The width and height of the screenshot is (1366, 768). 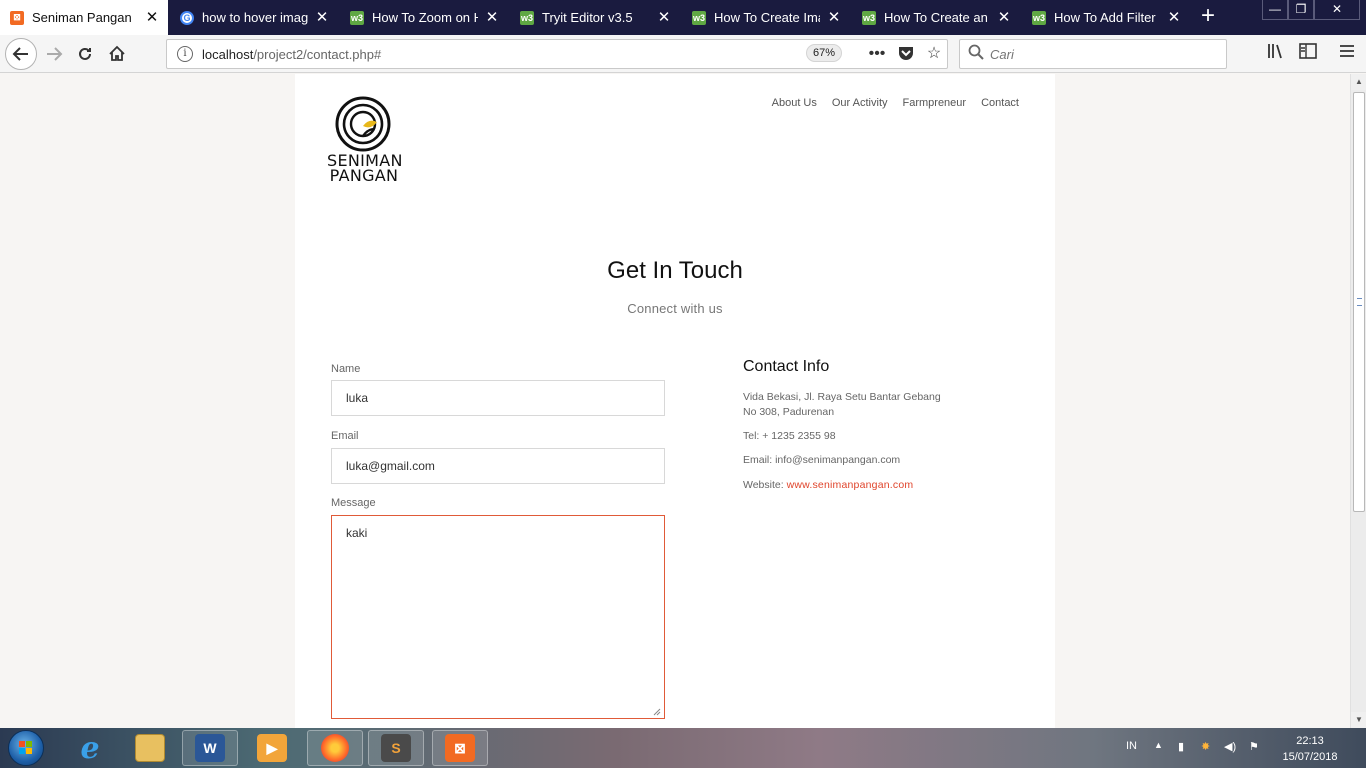 What do you see at coordinates (1158, 745) in the screenshot?
I see `show-hidden-icons-icon: ▲` at bounding box center [1158, 745].